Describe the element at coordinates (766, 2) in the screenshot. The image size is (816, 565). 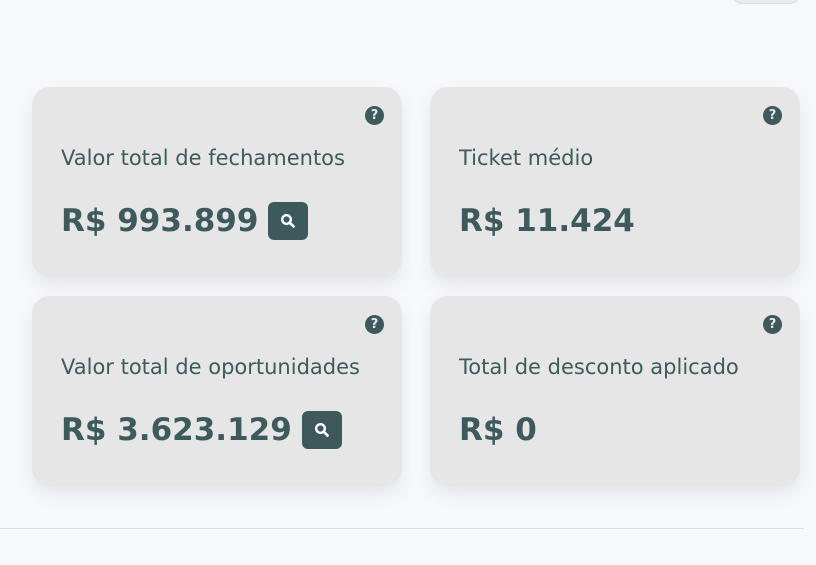
I see `top-control` at that location.